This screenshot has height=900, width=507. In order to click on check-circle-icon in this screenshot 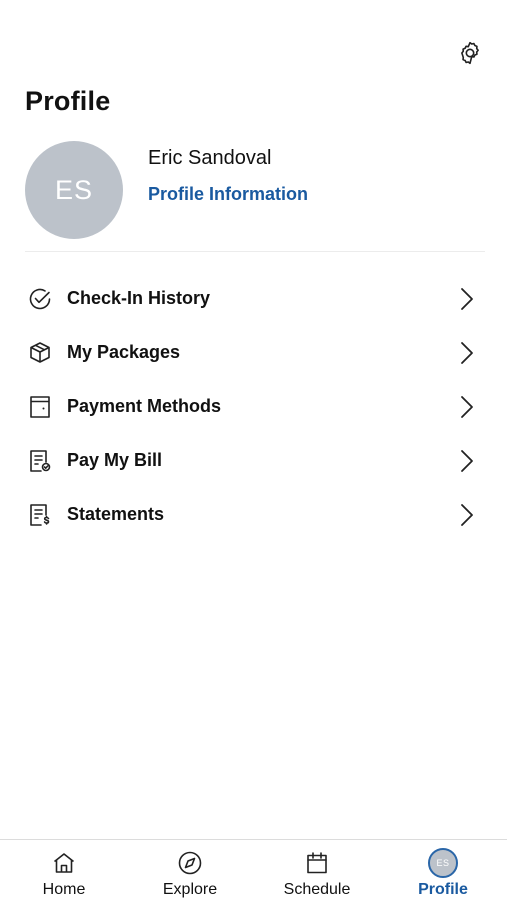, I will do `click(40, 299)`.